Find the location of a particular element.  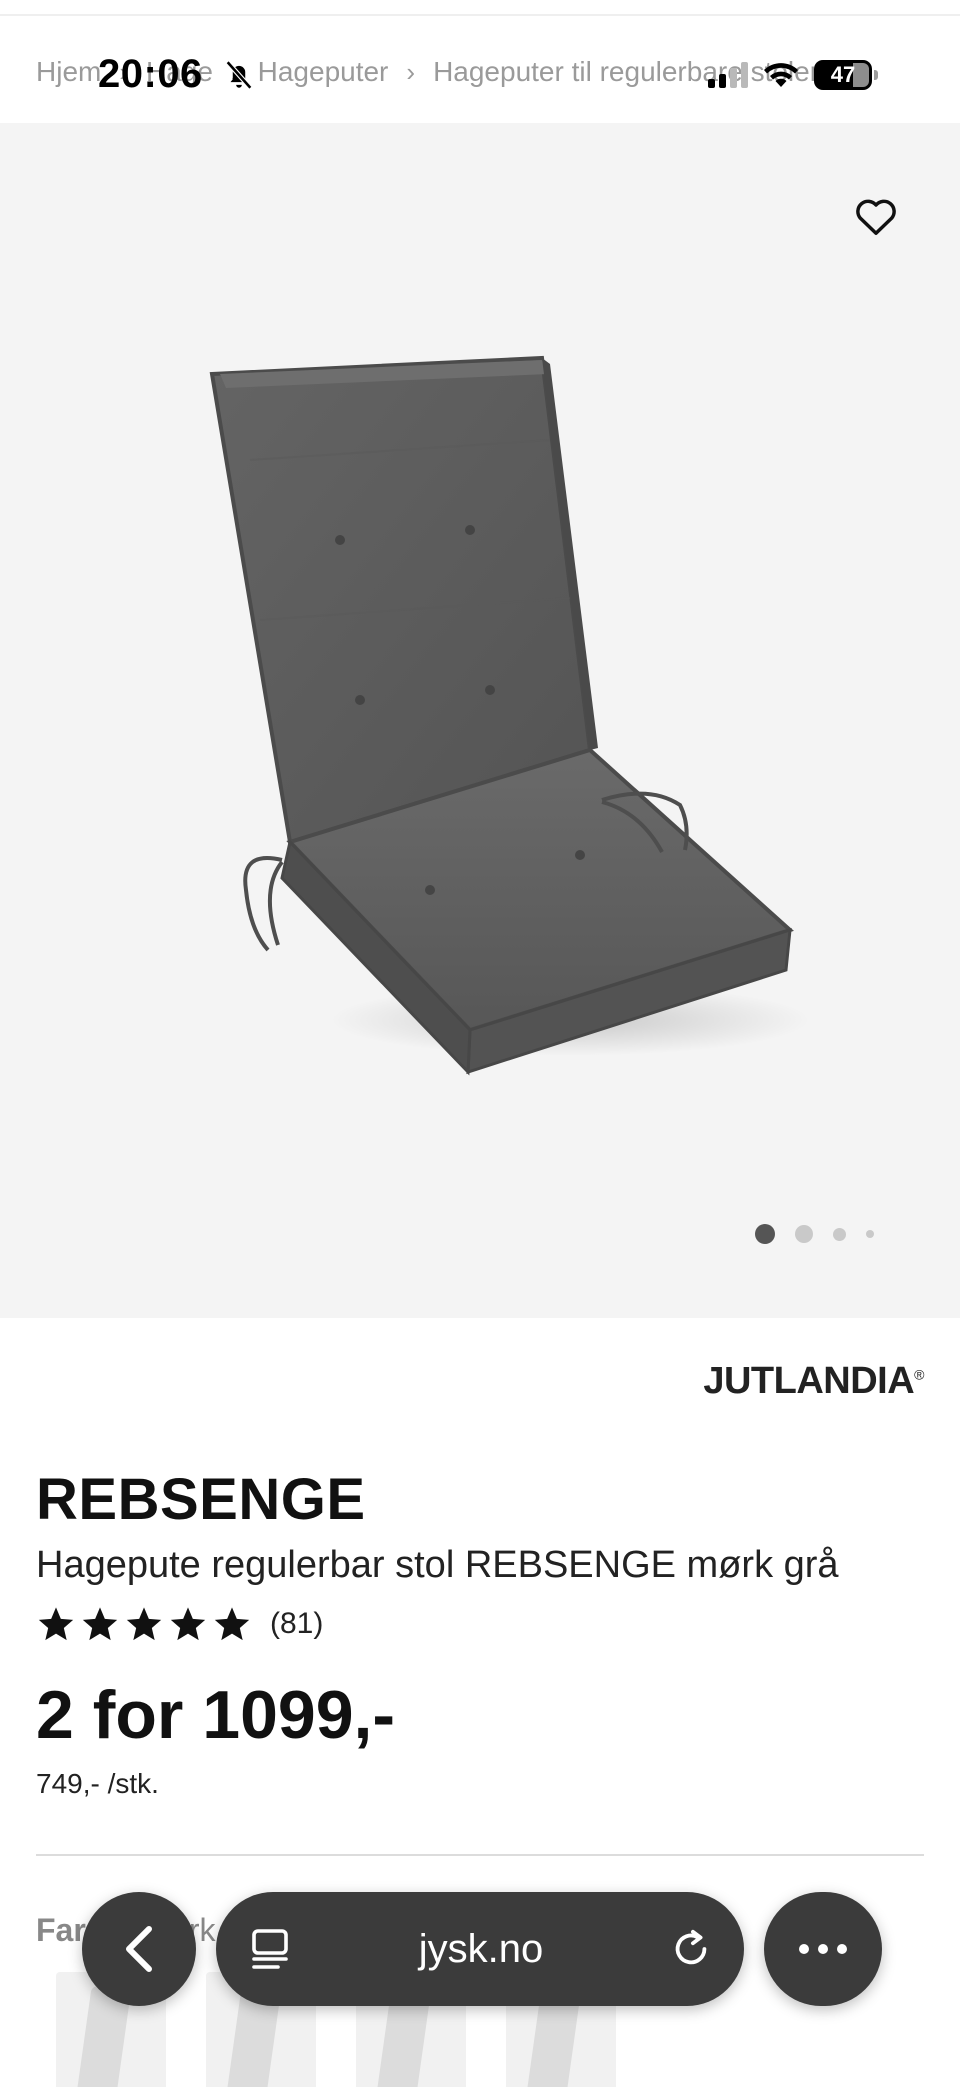

rating: (81) is located at coordinates (179, 1624).